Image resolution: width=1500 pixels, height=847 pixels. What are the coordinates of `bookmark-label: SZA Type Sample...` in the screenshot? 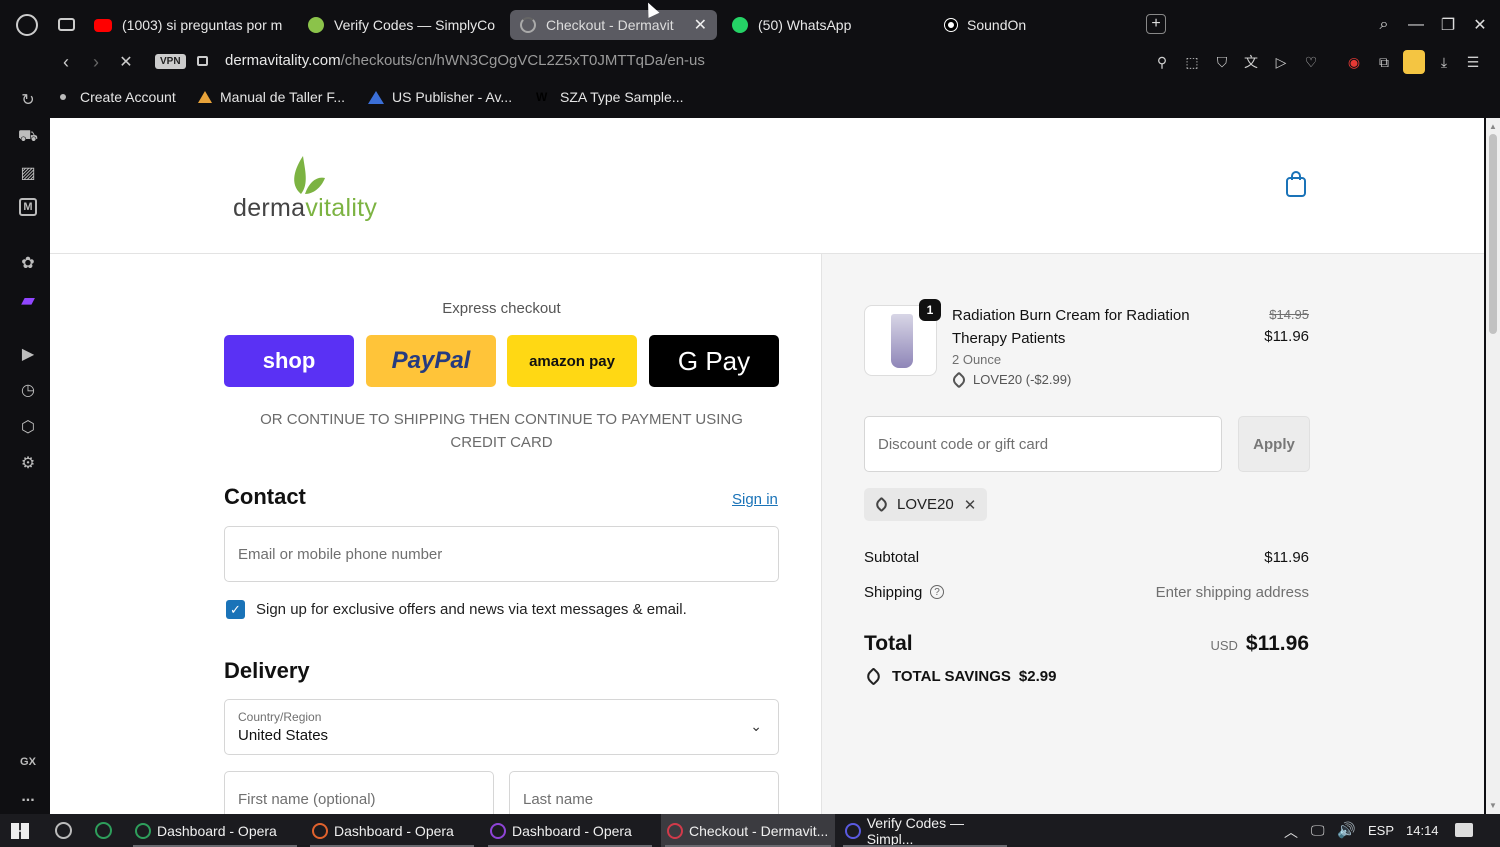 It's located at (622, 97).